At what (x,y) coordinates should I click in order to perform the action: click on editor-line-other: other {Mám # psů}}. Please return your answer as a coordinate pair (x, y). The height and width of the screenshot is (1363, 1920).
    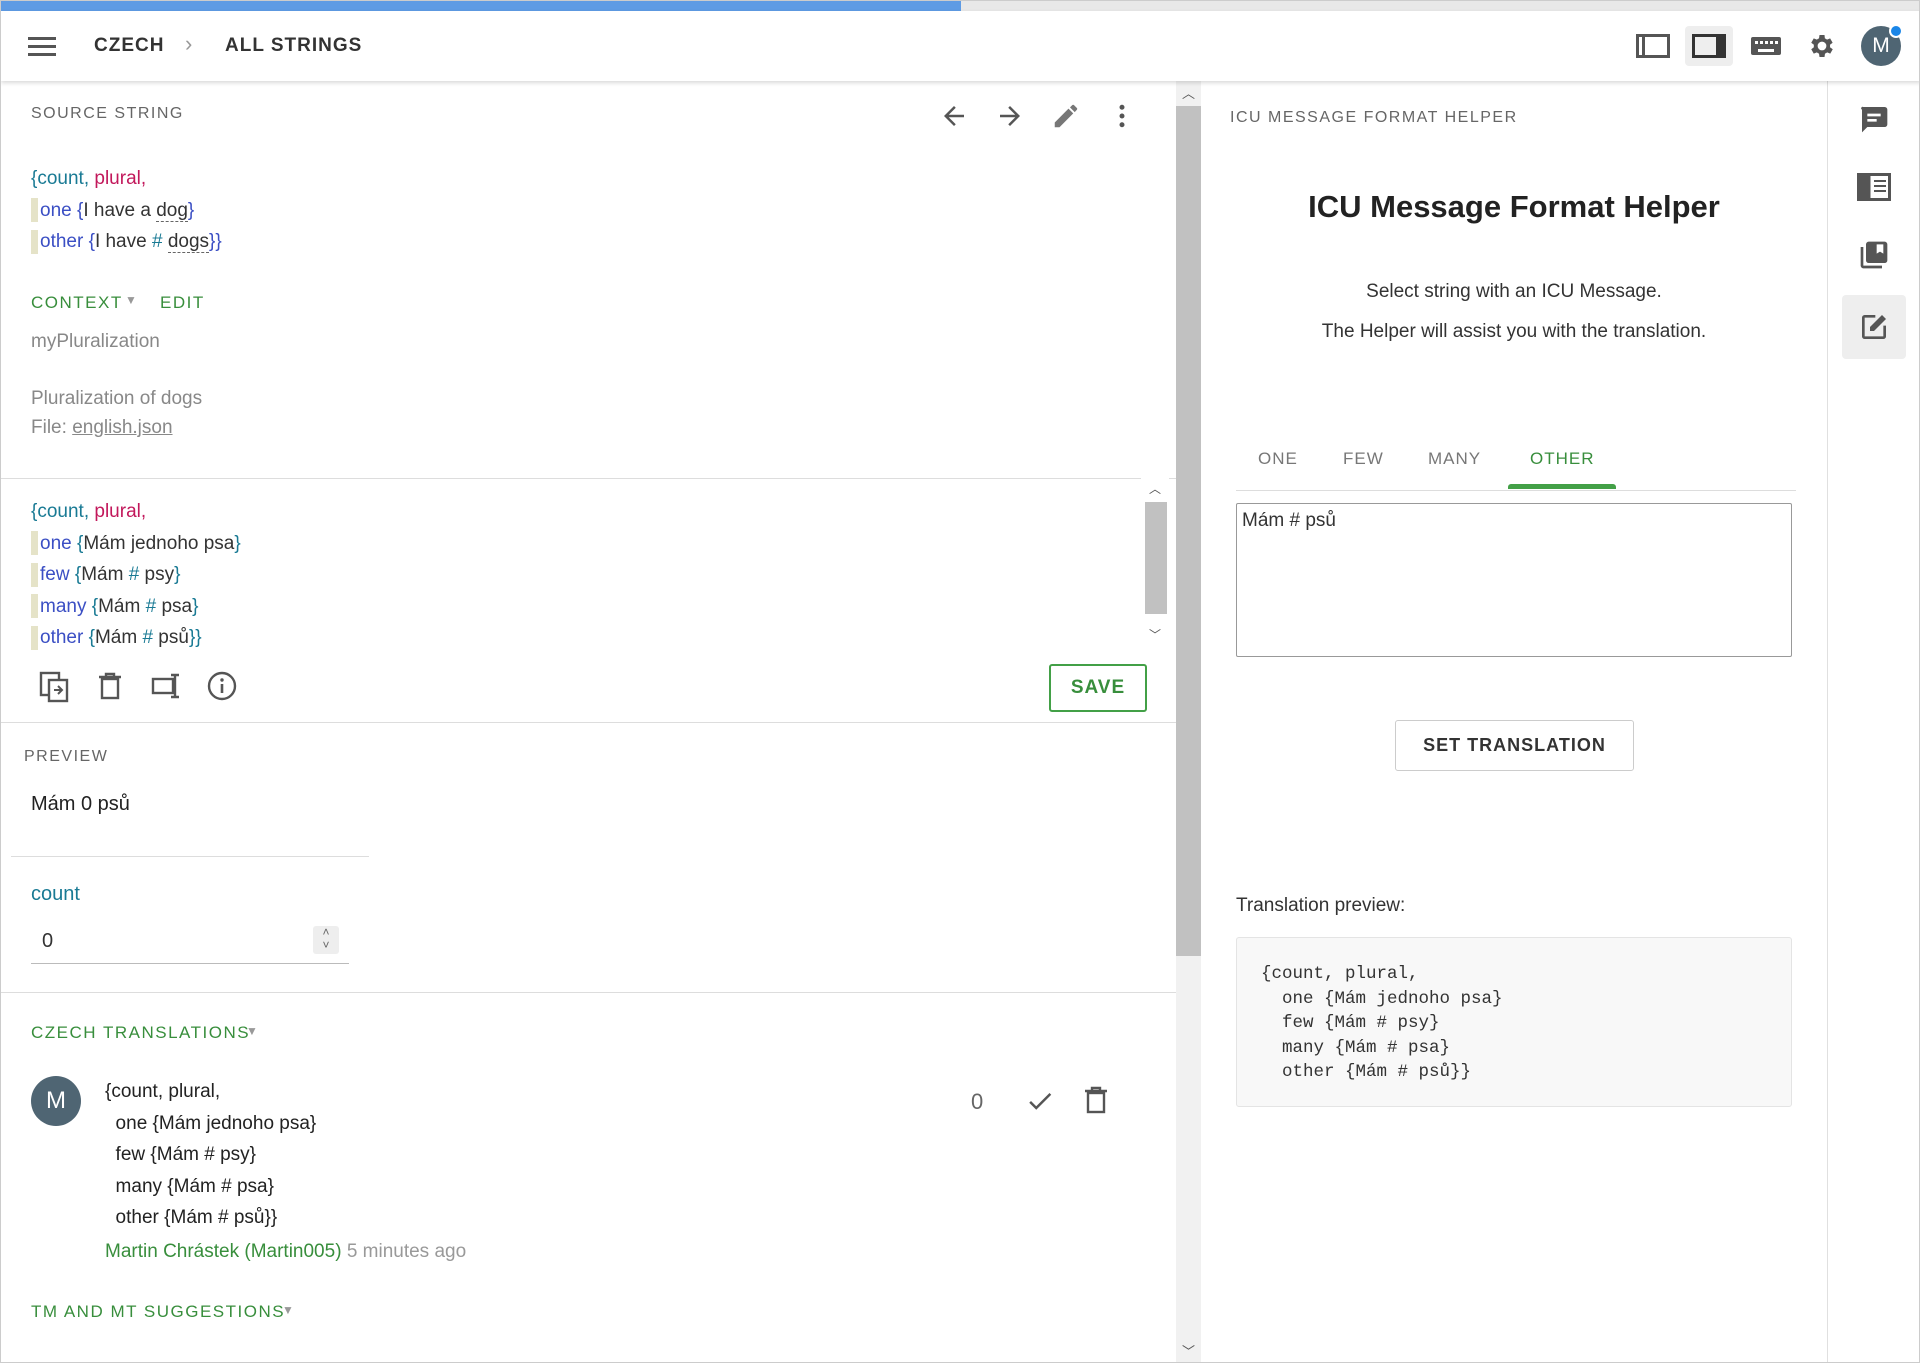
    Looking at the image, I should click on (136, 638).